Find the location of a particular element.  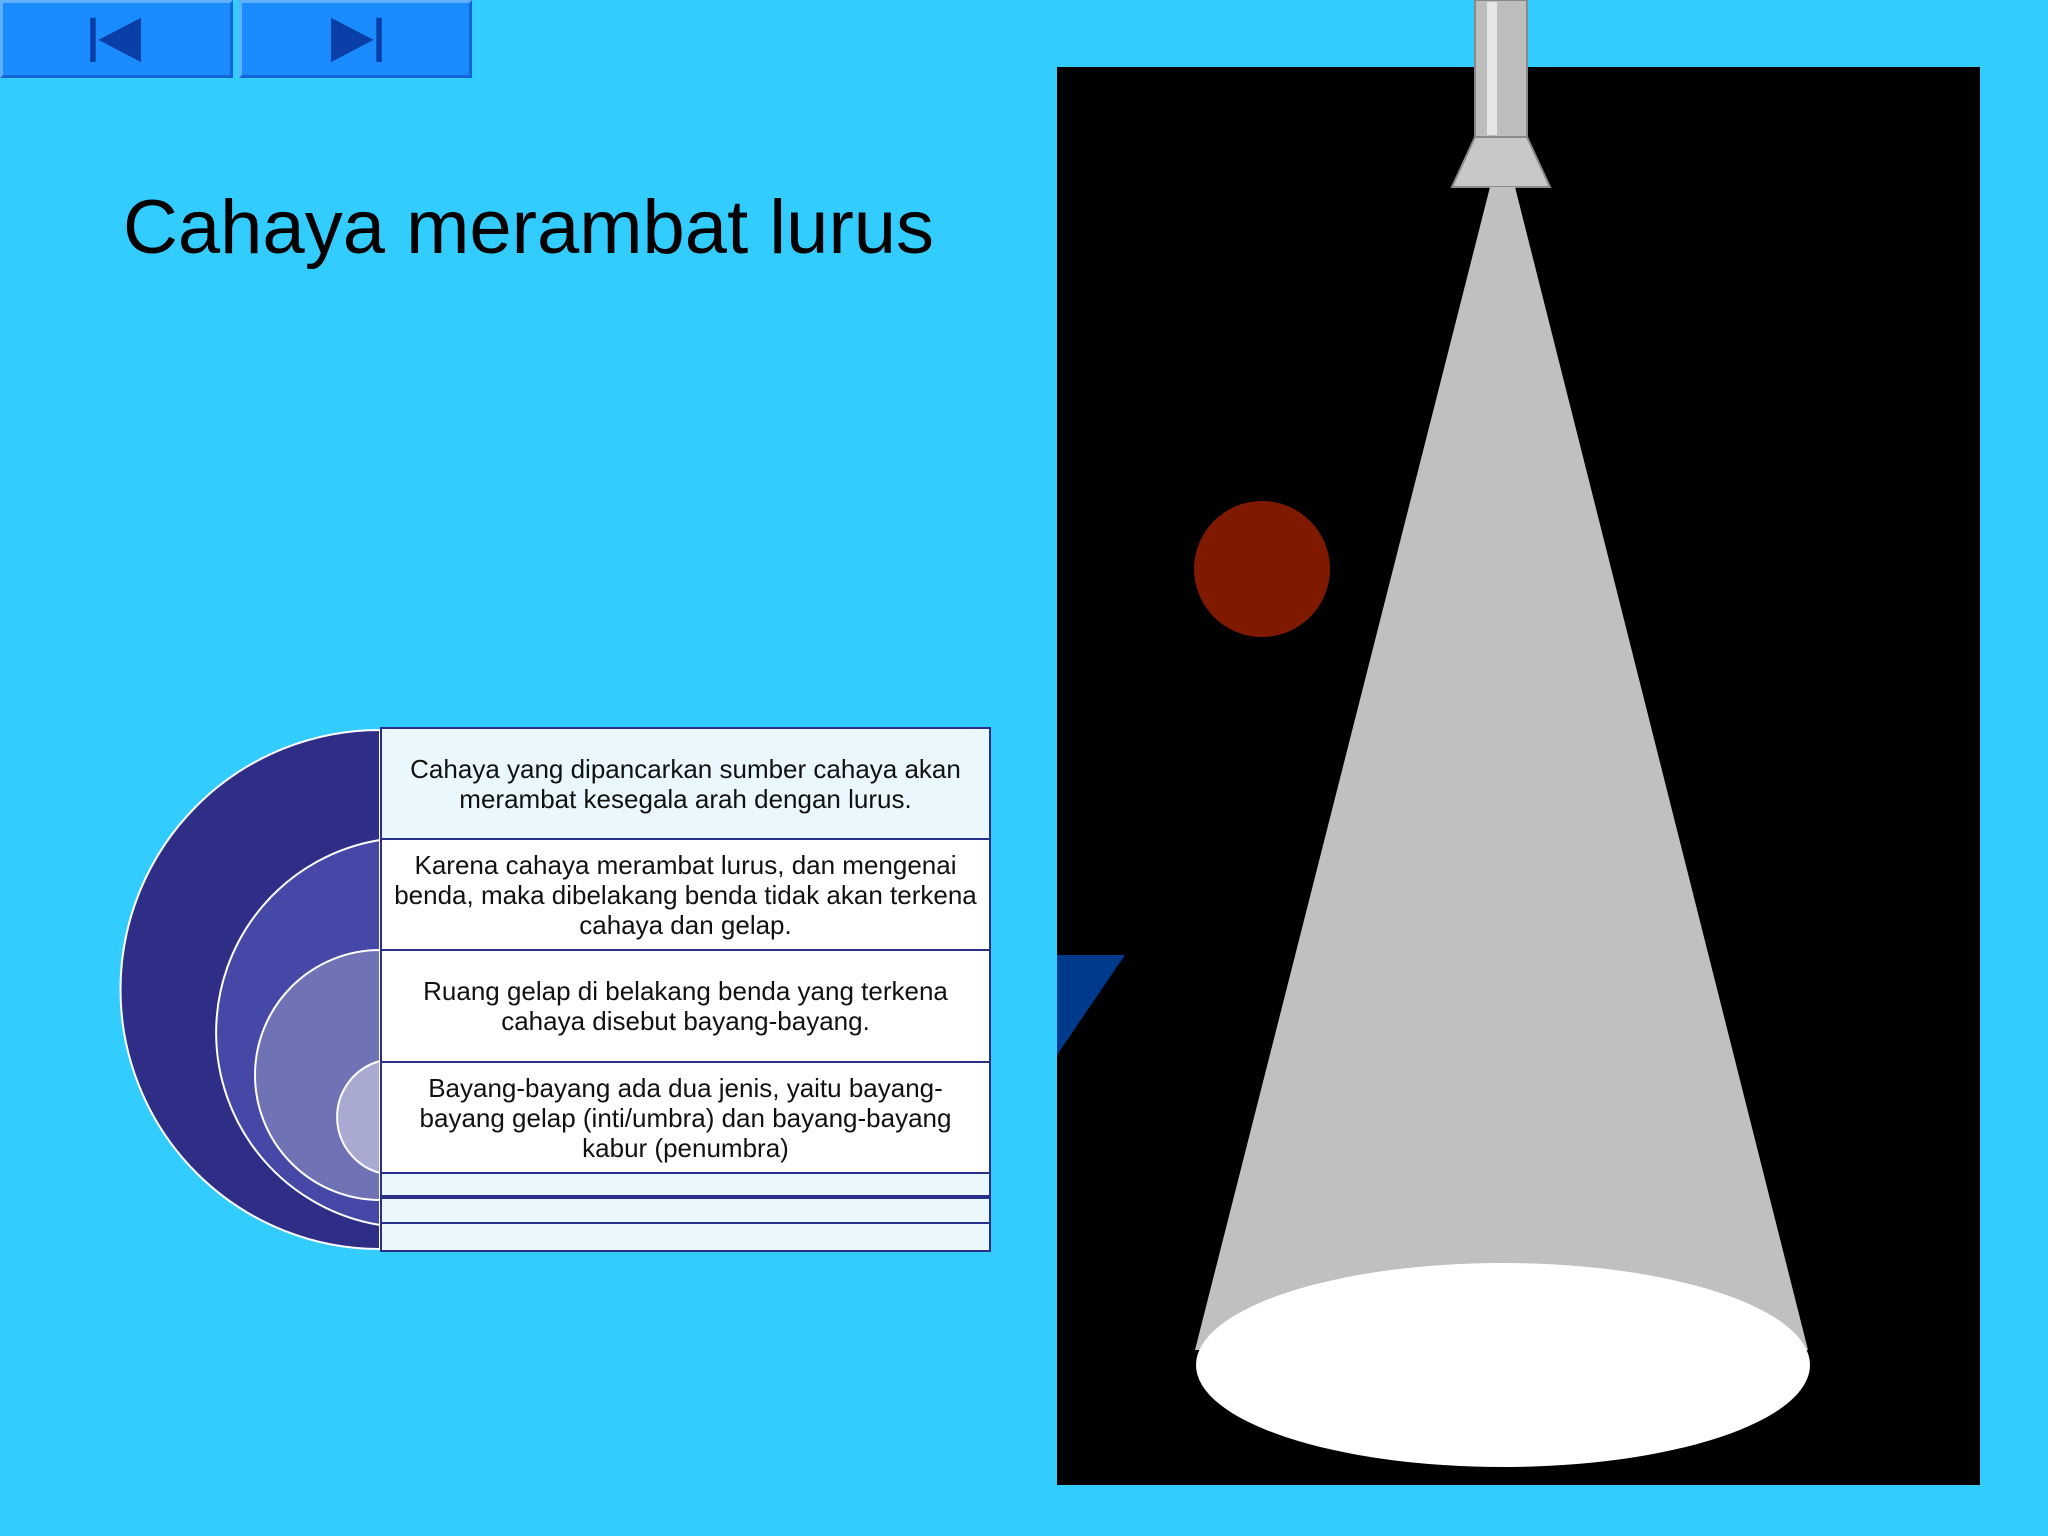

slide-title: Cahaya merambat lurus is located at coordinates (529, 227).